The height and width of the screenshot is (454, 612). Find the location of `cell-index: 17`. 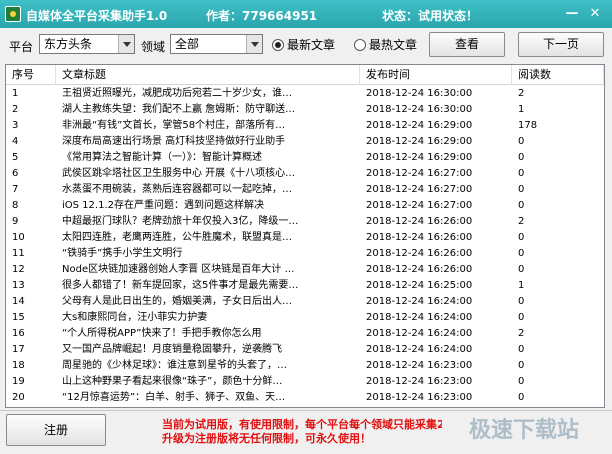

cell-index: 17 is located at coordinates (18, 349).